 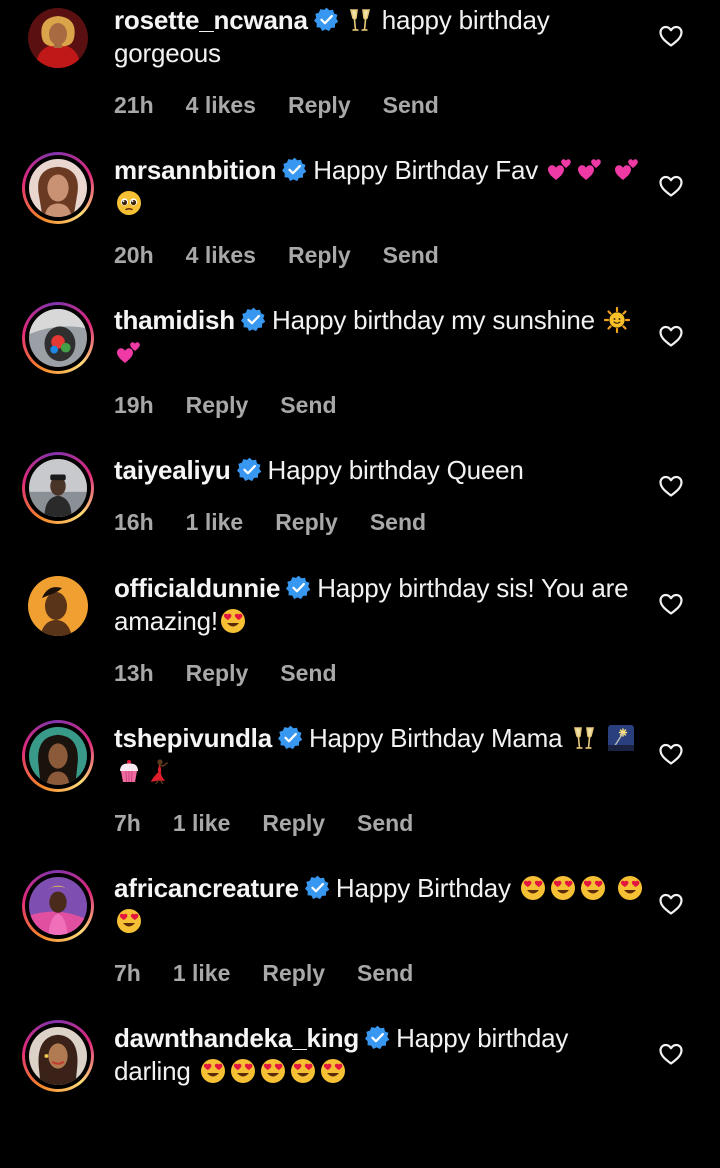 I want to click on champagne-icon, so click(x=360, y=20).